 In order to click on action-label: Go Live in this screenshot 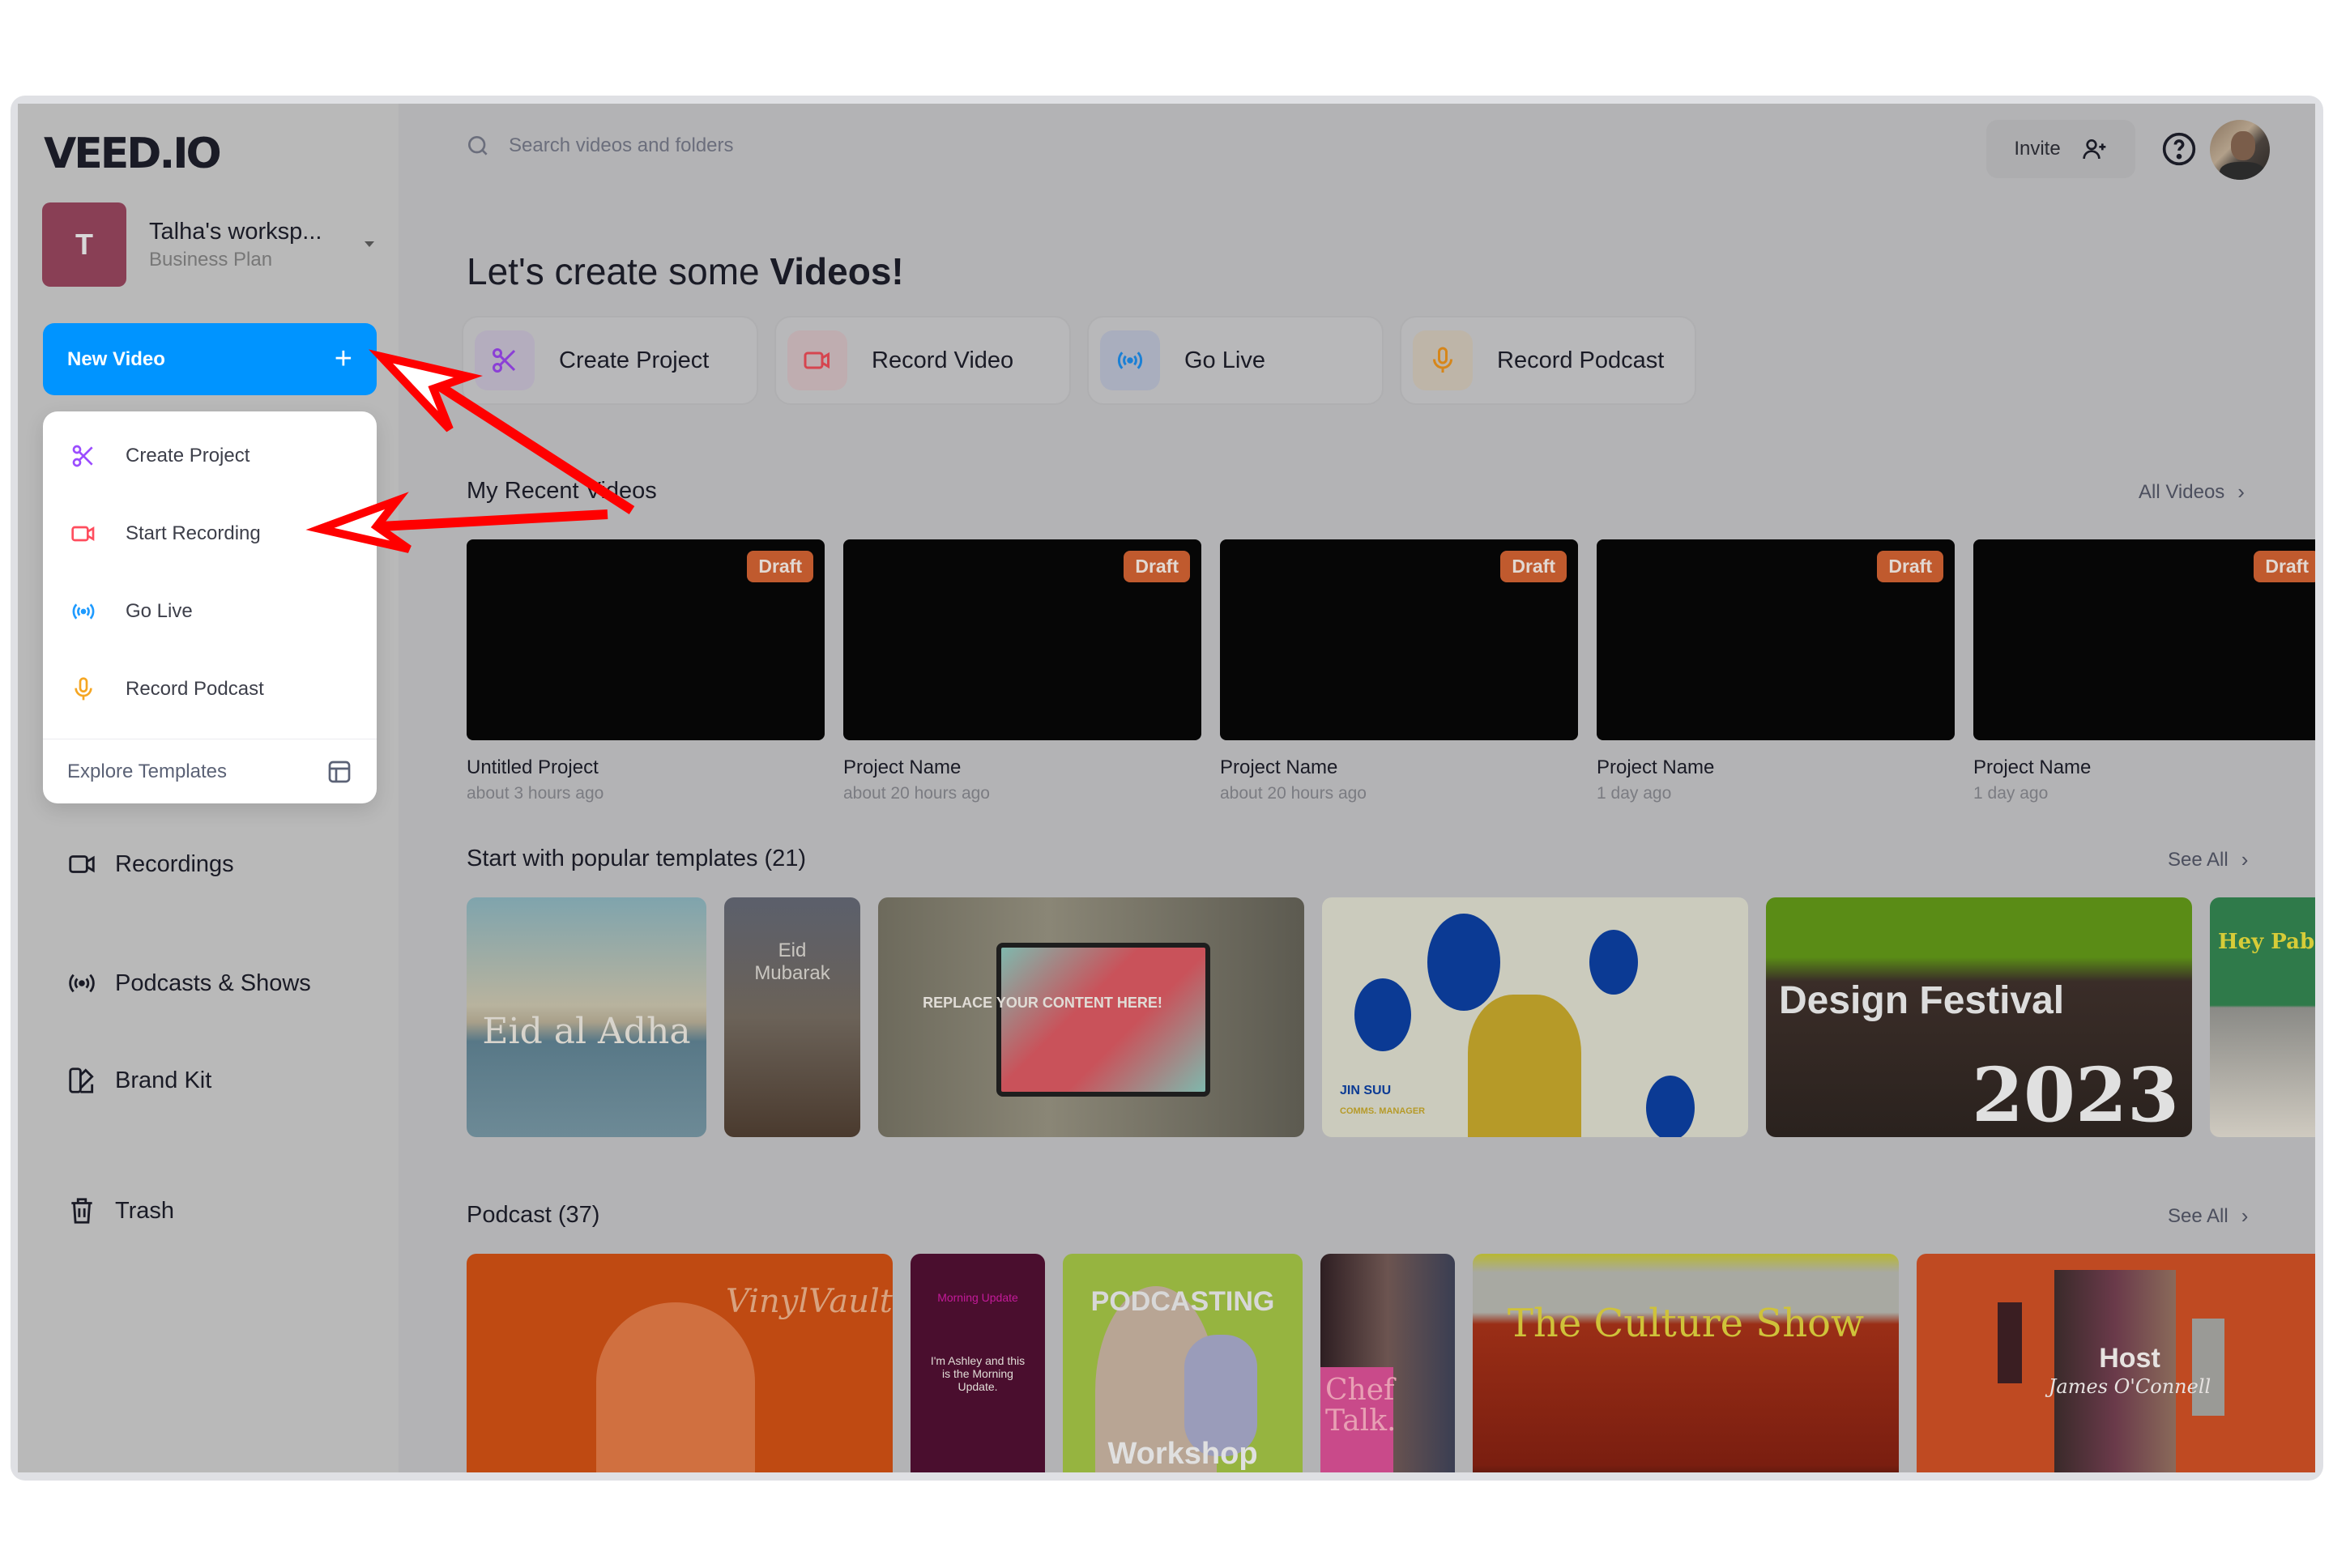, I will do `click(1224, 360)`.